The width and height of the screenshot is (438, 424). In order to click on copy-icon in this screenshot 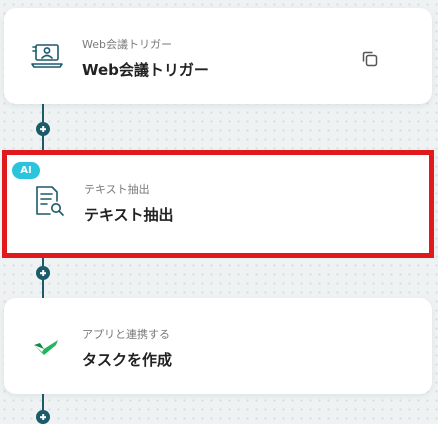, I will do `click(370, 59)`.